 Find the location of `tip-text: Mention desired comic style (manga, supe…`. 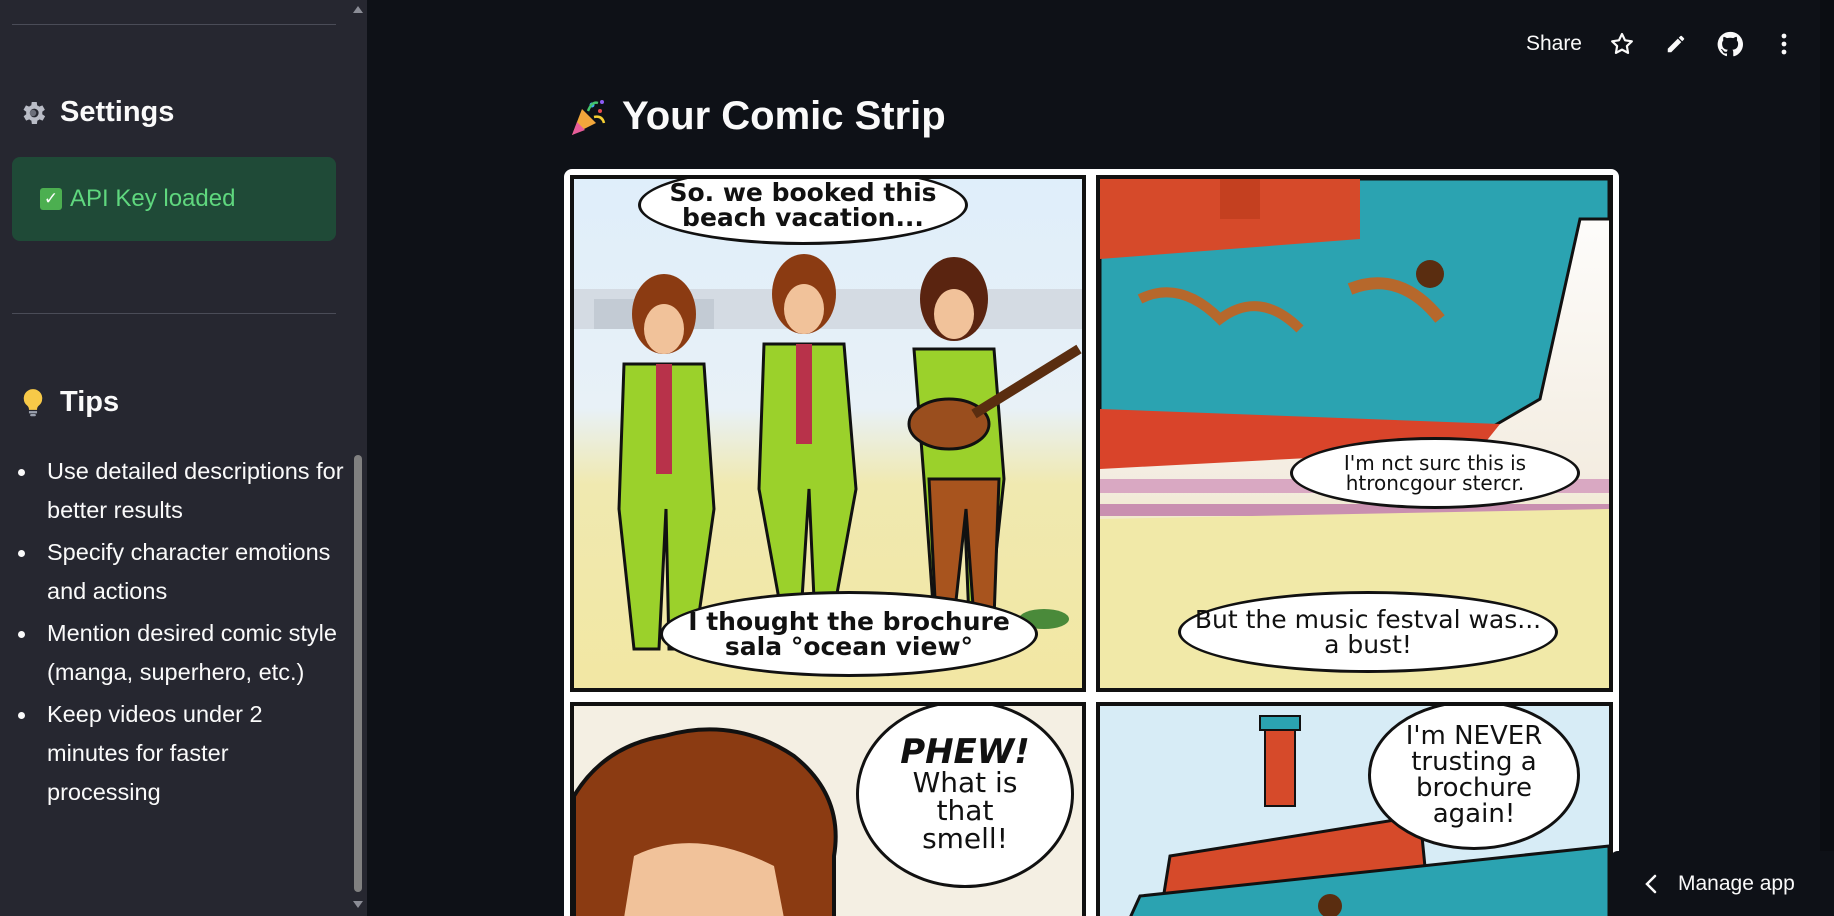

tip-text: Mention desired comic style (manga, supe… is located at coordinates (192, 652).